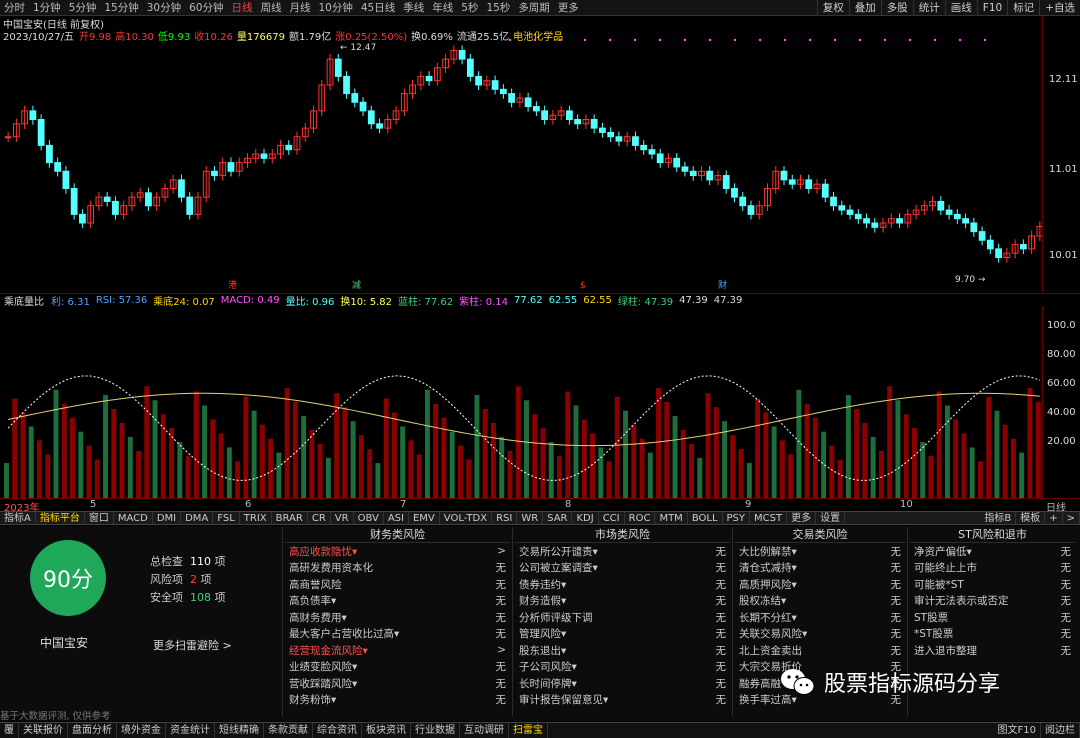 The height and width of the screenshot is (738, 1080). I want to click on risk-row: 债券违约▾ 无, so click(622, 584).